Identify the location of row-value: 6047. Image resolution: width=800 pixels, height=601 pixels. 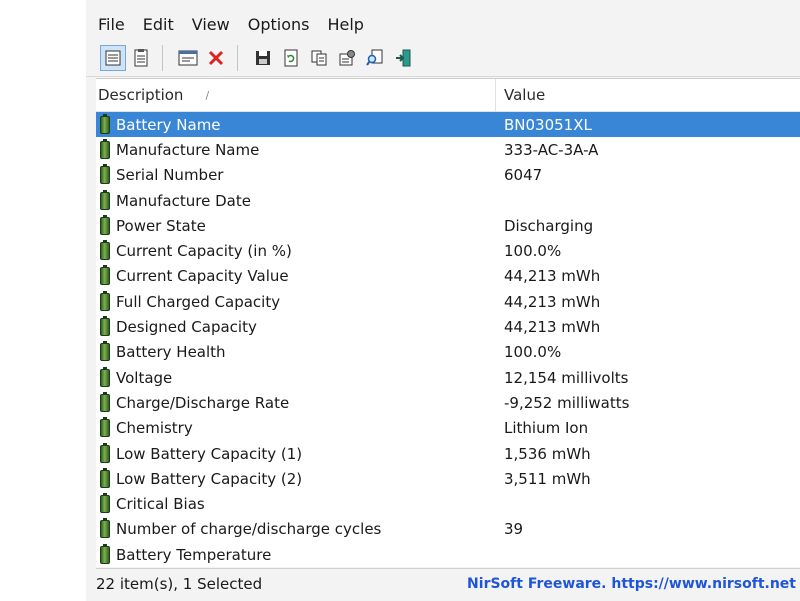
(523, 175).